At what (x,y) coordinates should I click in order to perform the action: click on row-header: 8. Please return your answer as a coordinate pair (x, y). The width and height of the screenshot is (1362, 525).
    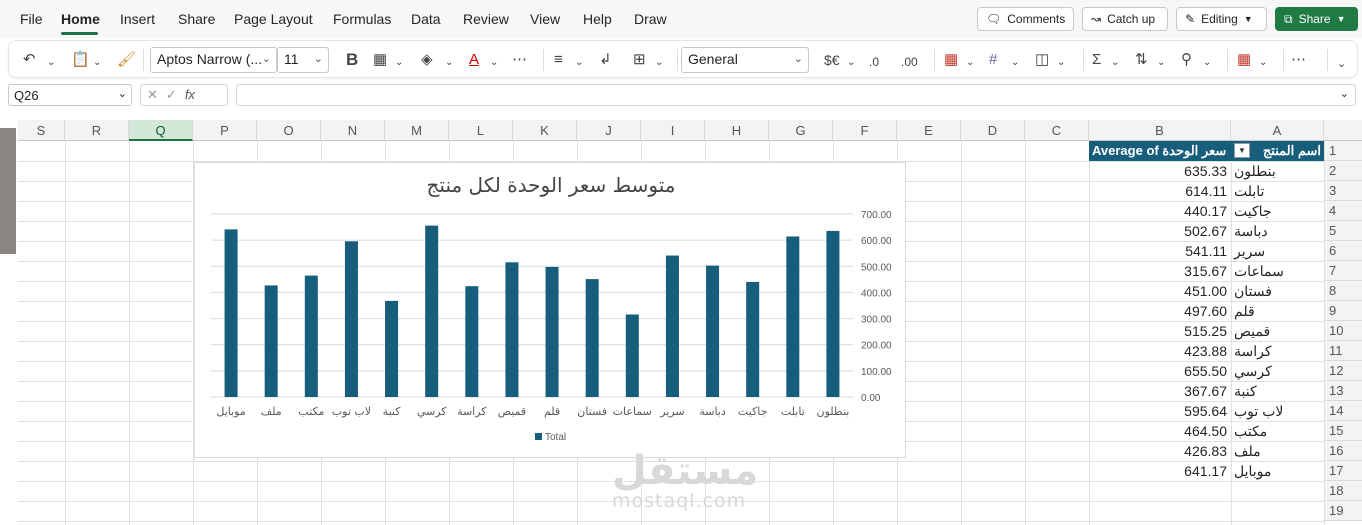
    Looking at the image, I should click on (1343, 291).